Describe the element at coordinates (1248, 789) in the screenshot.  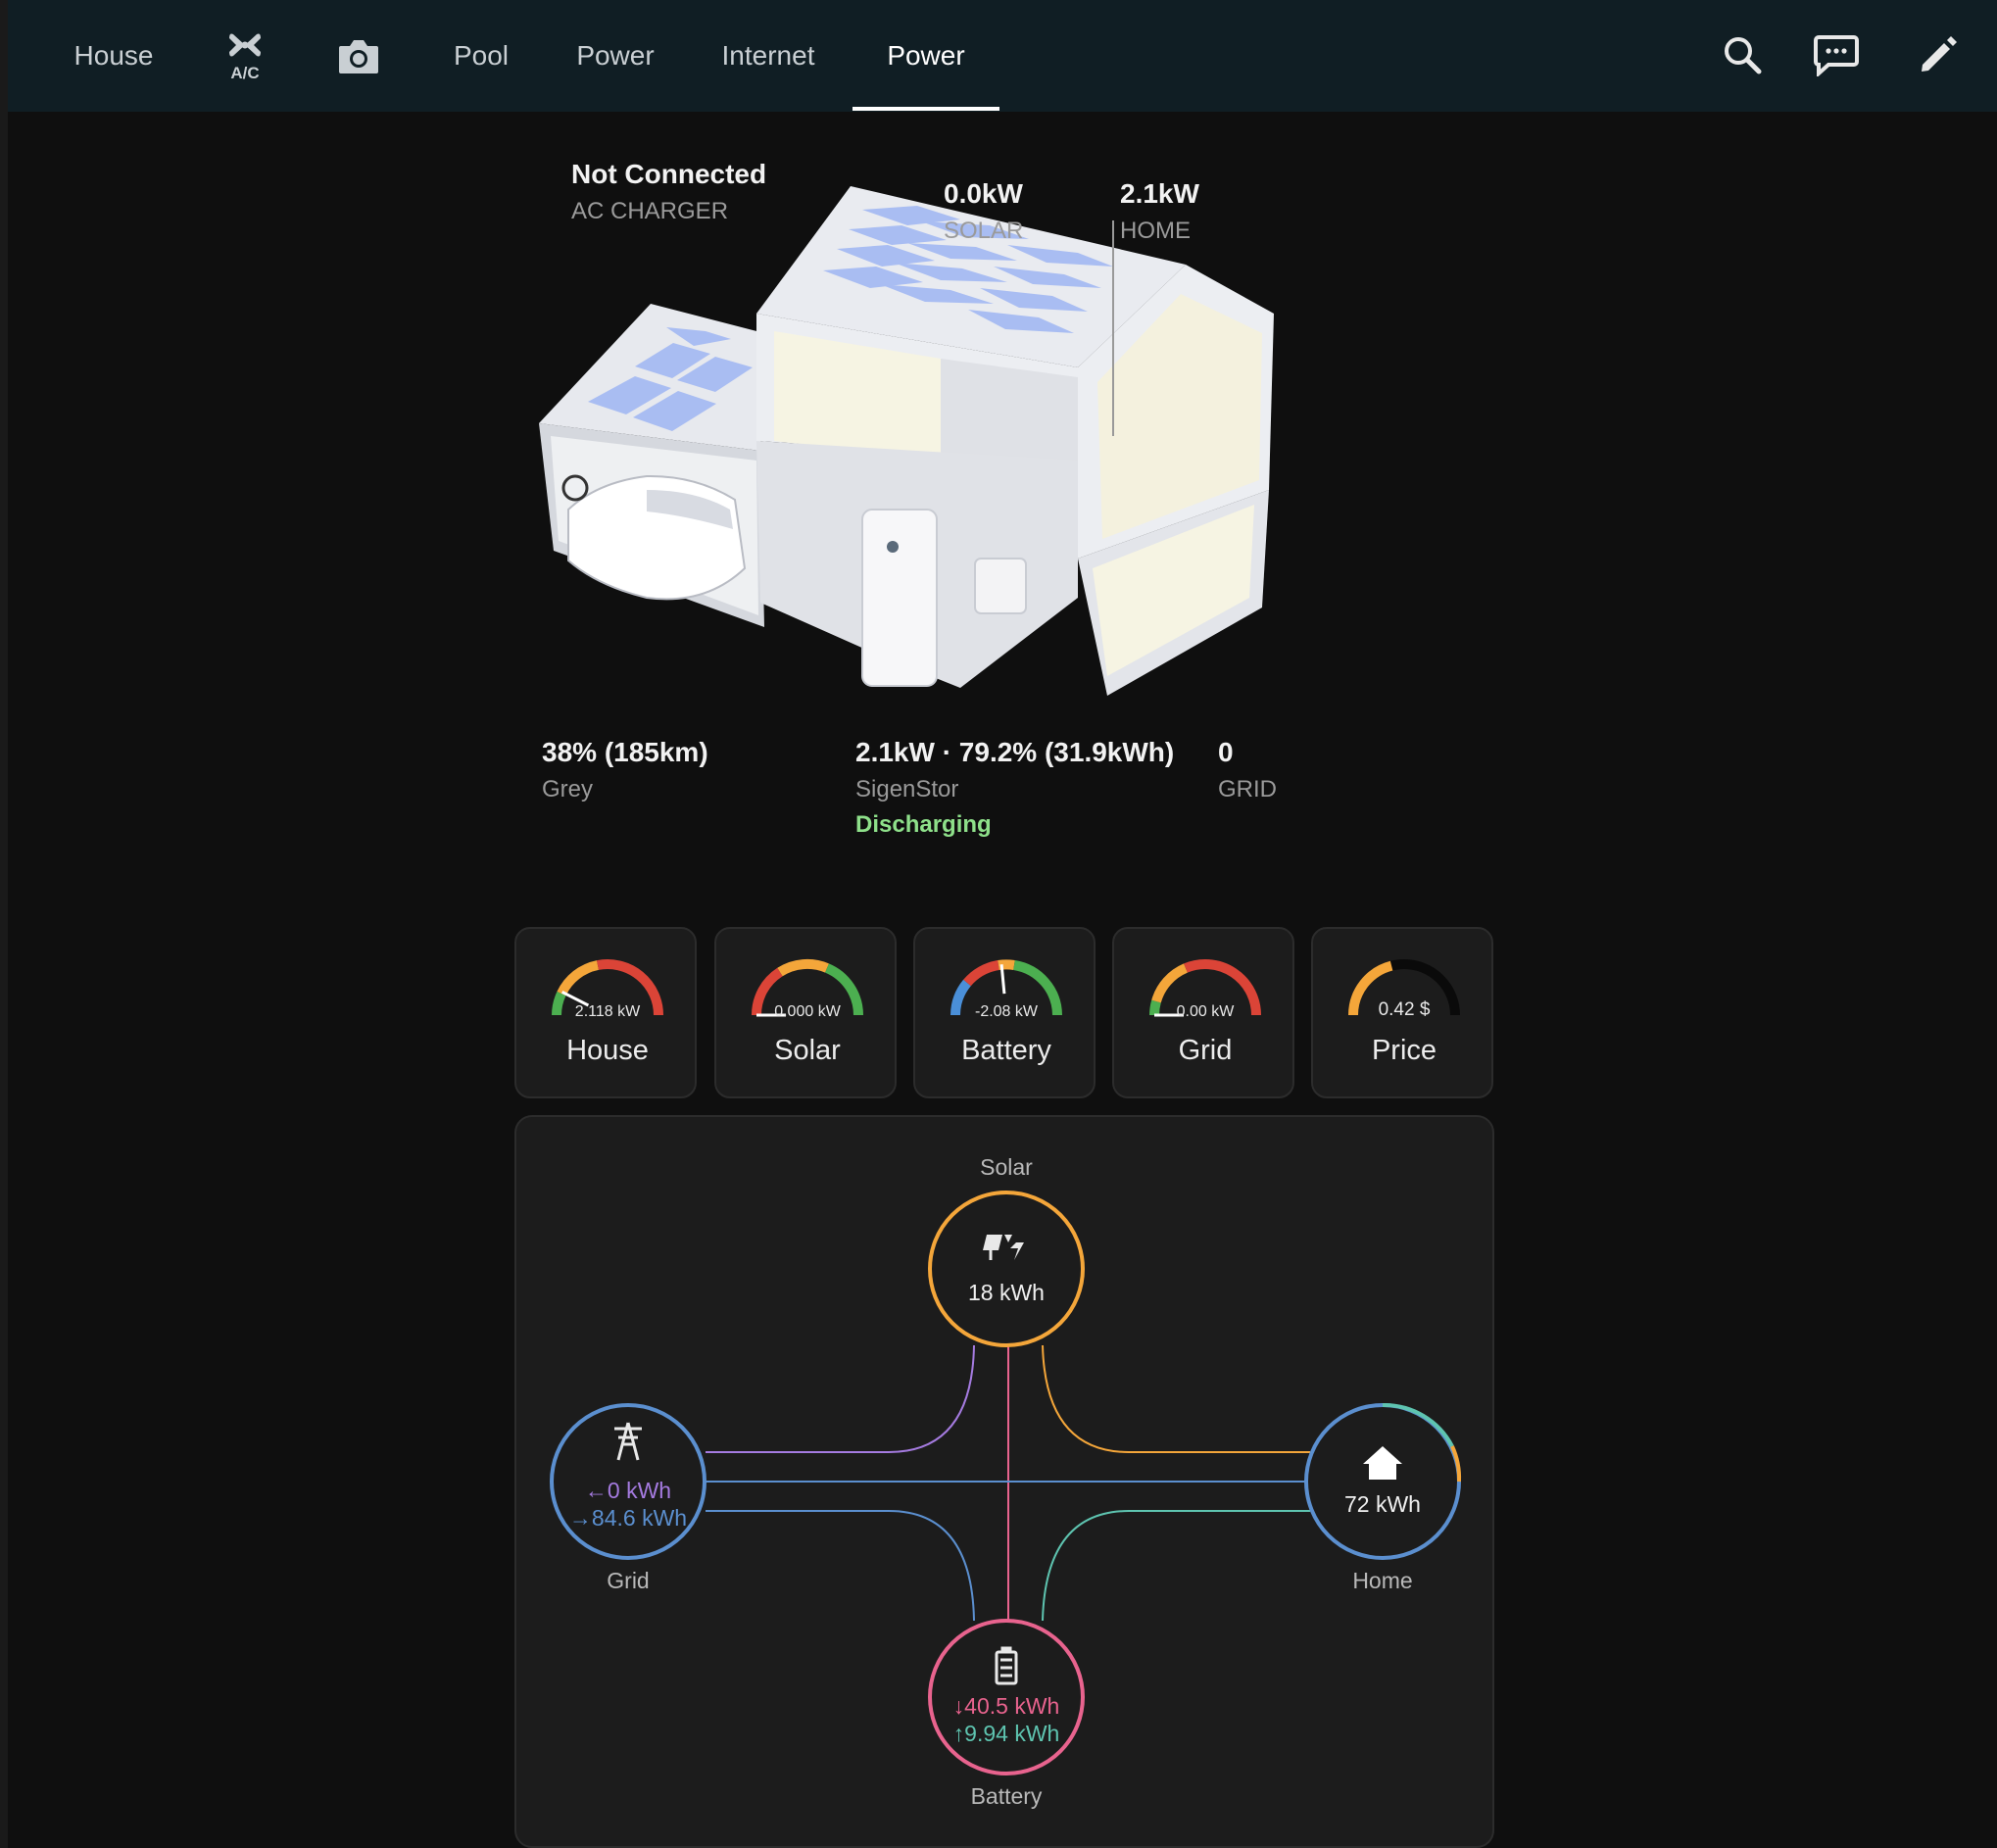
I see `grid-caption: GRID` at that location.